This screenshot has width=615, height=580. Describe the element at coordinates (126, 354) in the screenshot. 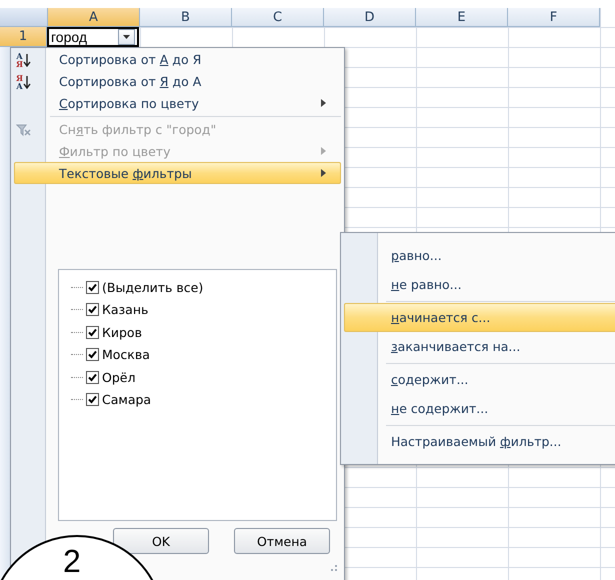

I see `checkbox-label: Москва` at that location.